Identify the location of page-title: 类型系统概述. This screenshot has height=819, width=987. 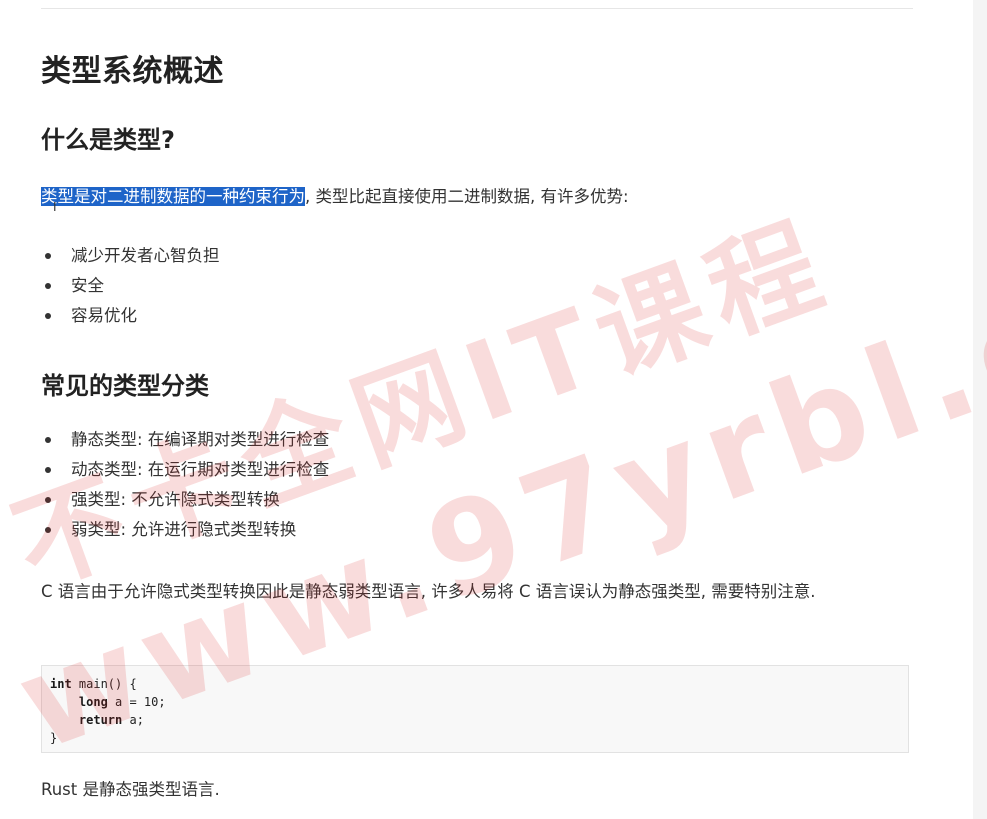
(132, 71).